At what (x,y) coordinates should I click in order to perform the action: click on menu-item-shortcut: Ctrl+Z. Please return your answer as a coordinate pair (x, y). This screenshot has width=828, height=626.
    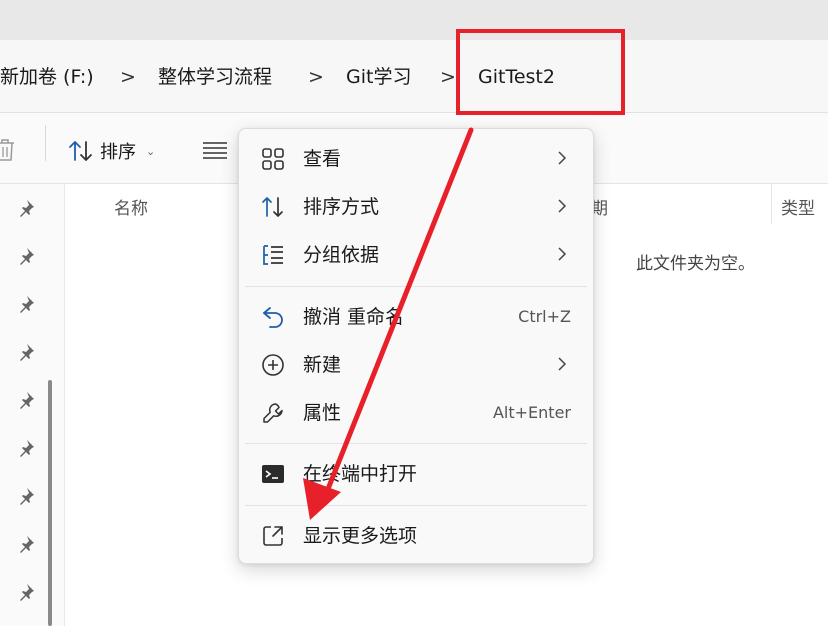
    Looking at the image, I should click on (544, 316).